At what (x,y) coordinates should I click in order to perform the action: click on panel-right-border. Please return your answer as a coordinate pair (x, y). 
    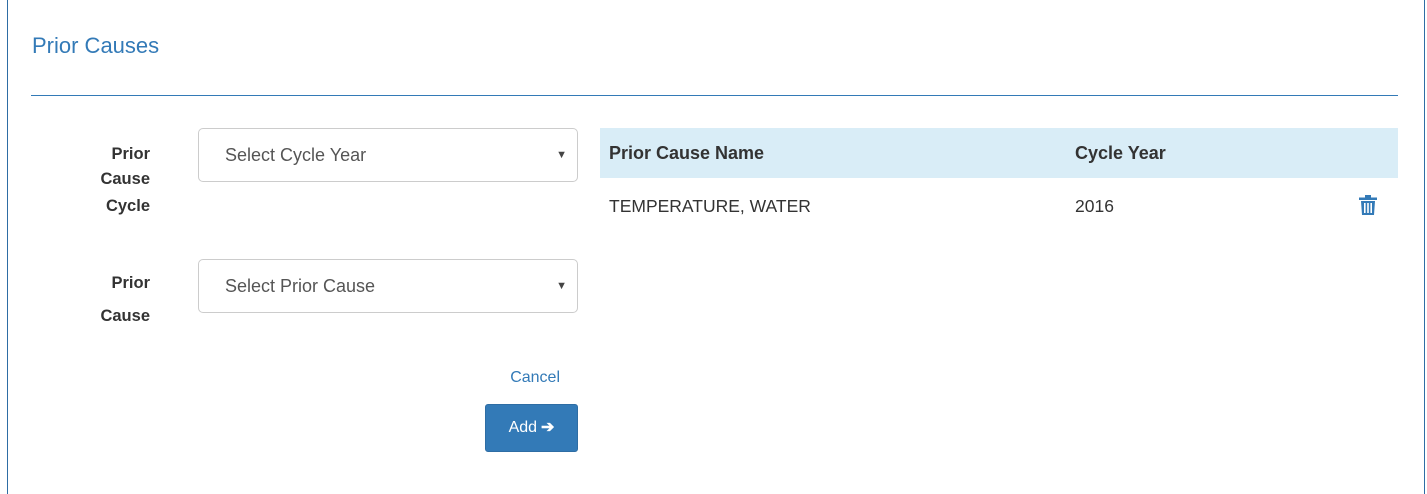
    Looking at the image, I should click on (1424, 247).